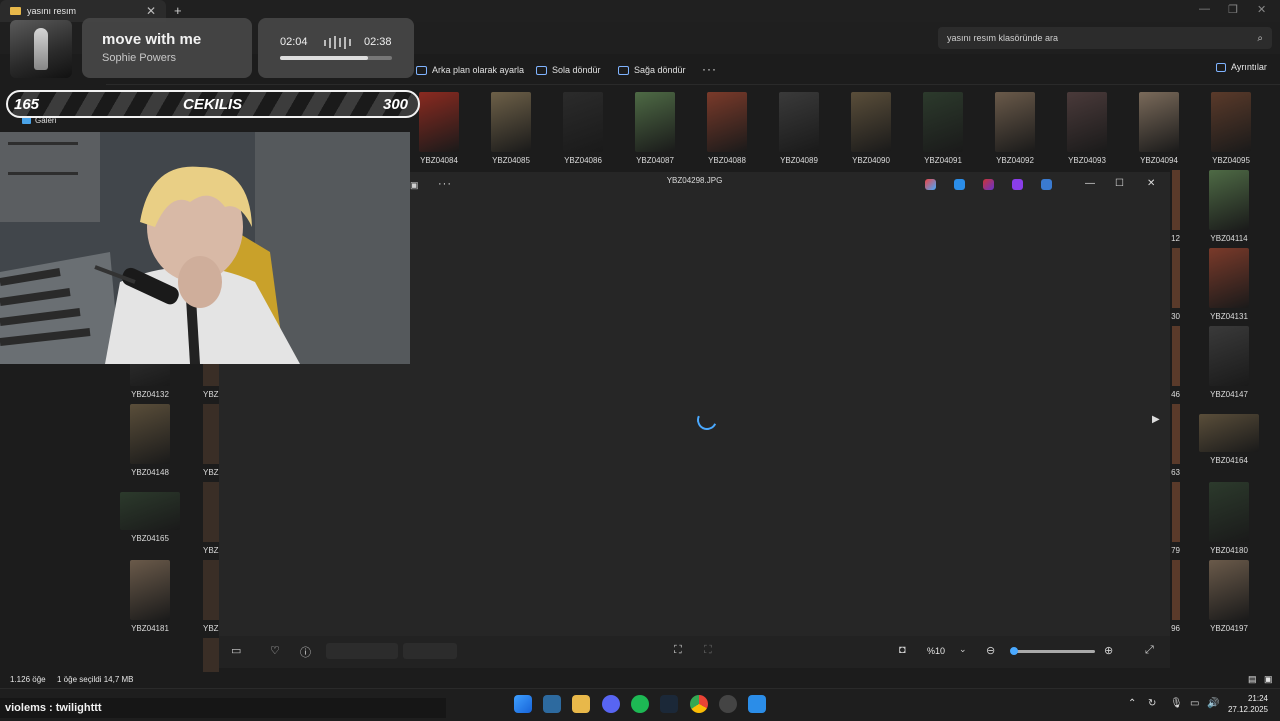  What do you see at coordinates (1108, 650) in the screenshot?
I see `zoom-in-icon: ⊕` at bounding box center [1108, 650].